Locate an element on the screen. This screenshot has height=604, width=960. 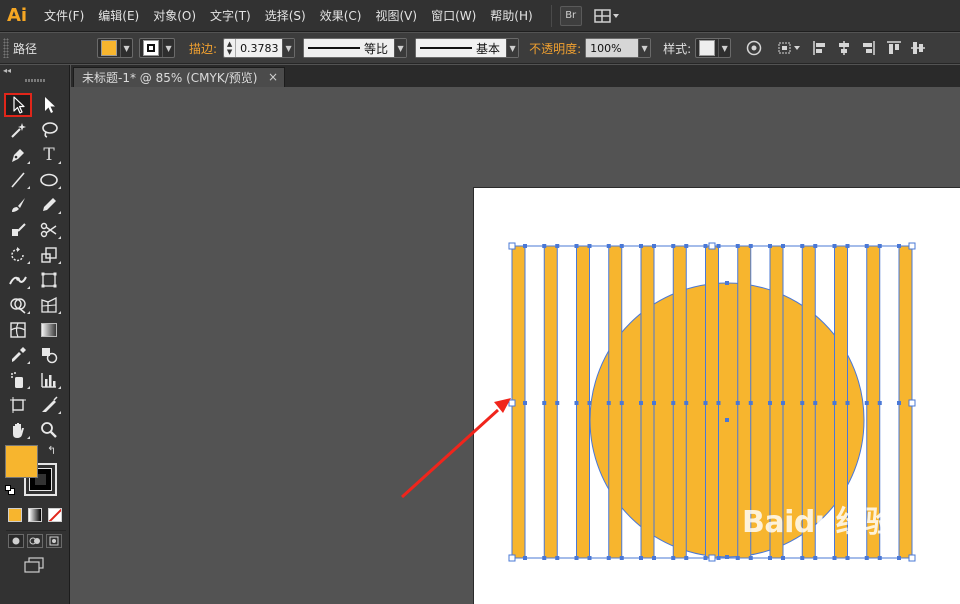
center-point is located at coordinates (727, 420).